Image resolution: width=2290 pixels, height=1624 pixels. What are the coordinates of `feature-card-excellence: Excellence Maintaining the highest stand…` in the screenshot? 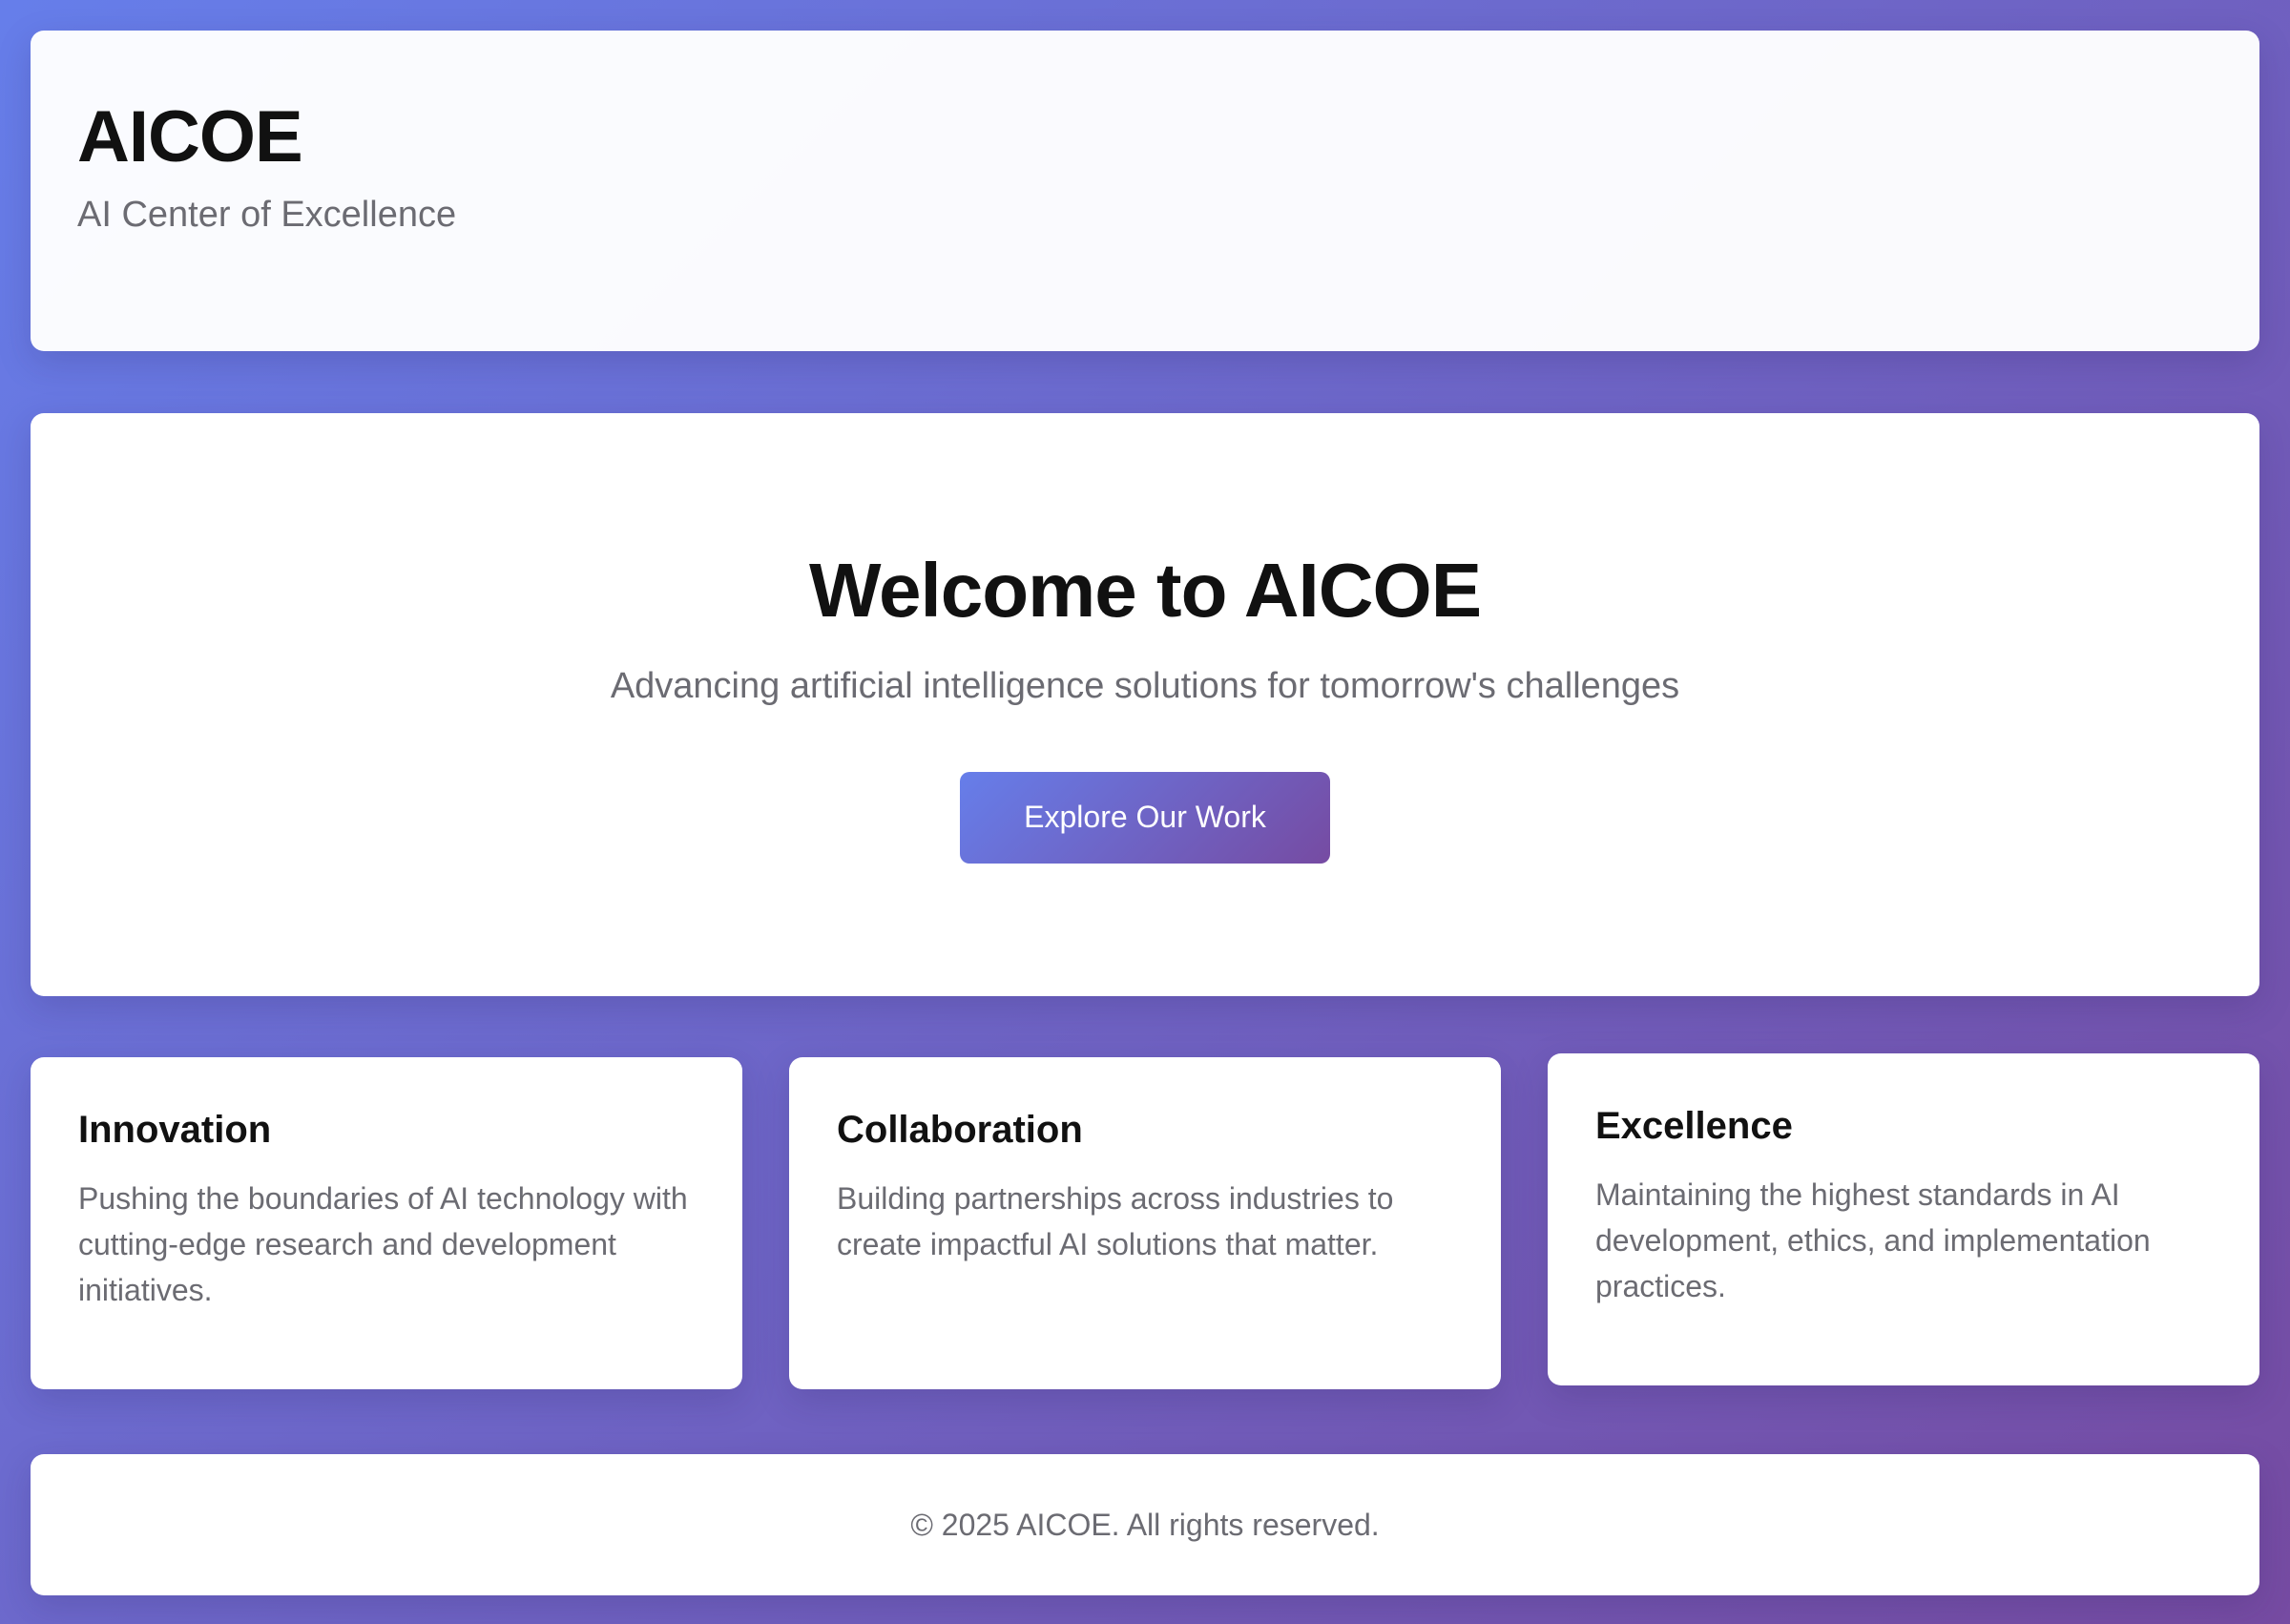 It's located at (1903, 1219).